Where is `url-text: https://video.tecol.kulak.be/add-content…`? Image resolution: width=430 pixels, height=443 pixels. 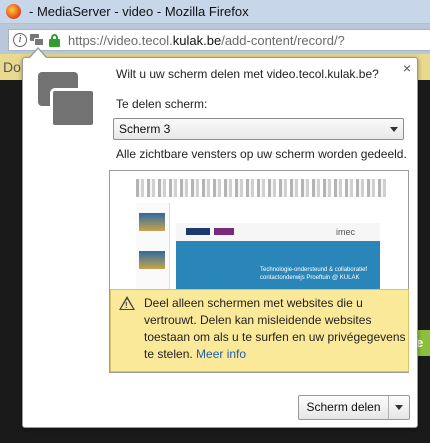
url-text: https://video.tecol.kulak.be/add-content… is located at coordinates (206, 40).